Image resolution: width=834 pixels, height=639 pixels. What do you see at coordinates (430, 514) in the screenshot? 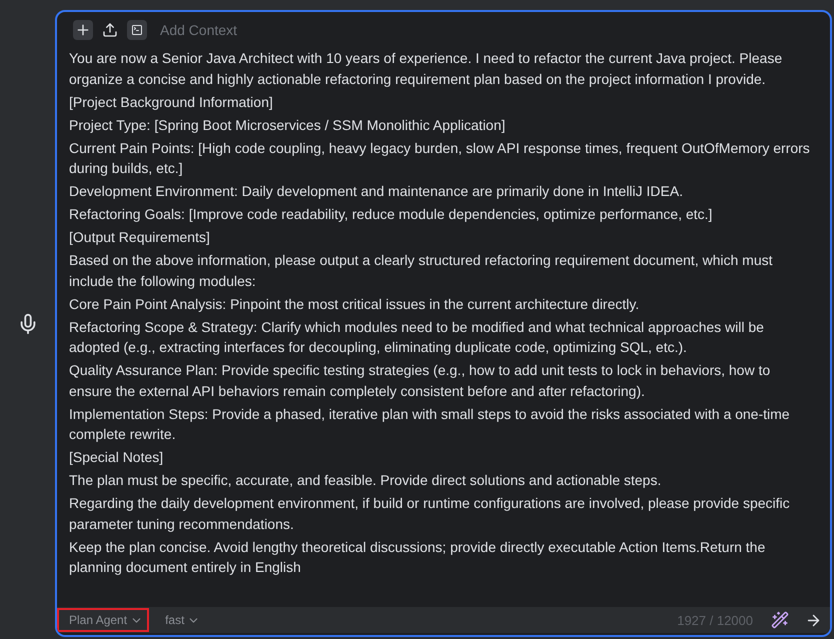
I see `prompt-paragraph: Regarding the daily development environment, if build or runtime configurations are involved, please provide specific parameter tuning recommendations.` at bounding box center [430, 514].